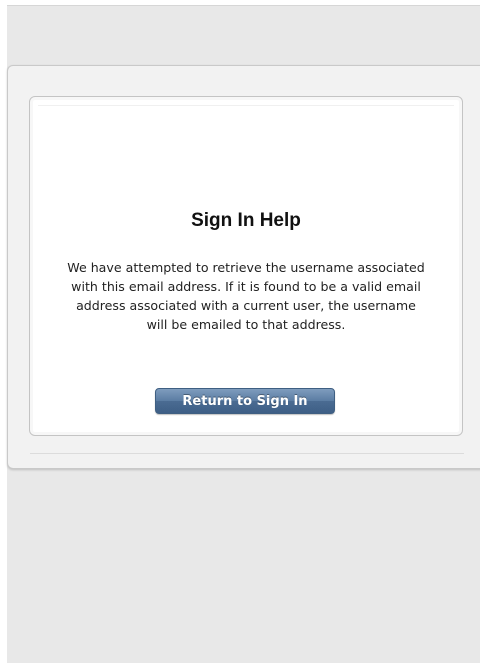  What do you see at coordinates (246, 220) in the screenshot?
I see `page-title: Sign In Help` at bounding box center [246, 220].